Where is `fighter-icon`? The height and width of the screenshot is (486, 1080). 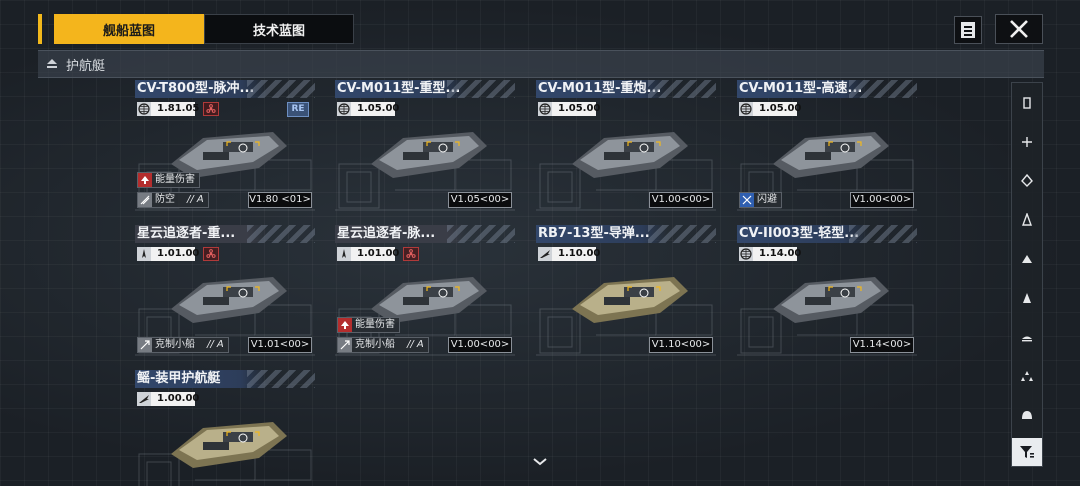 fighter-icon is located at coordinates (1027, 376).